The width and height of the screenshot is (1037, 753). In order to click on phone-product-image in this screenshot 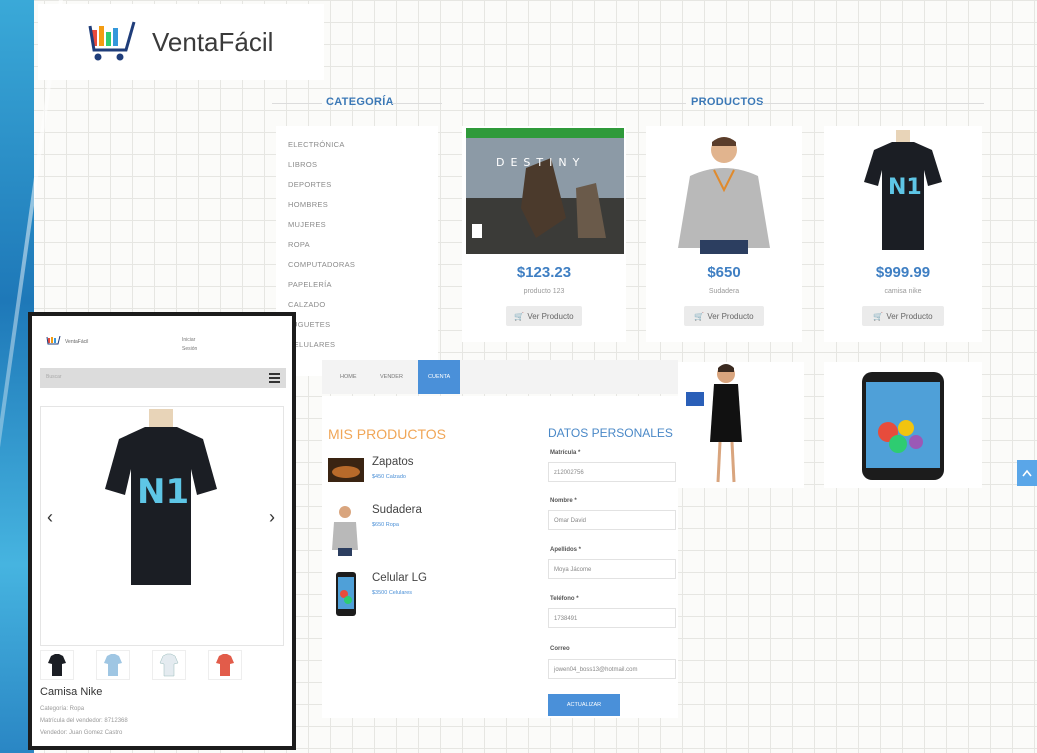, I will do `click(903, 426)`.